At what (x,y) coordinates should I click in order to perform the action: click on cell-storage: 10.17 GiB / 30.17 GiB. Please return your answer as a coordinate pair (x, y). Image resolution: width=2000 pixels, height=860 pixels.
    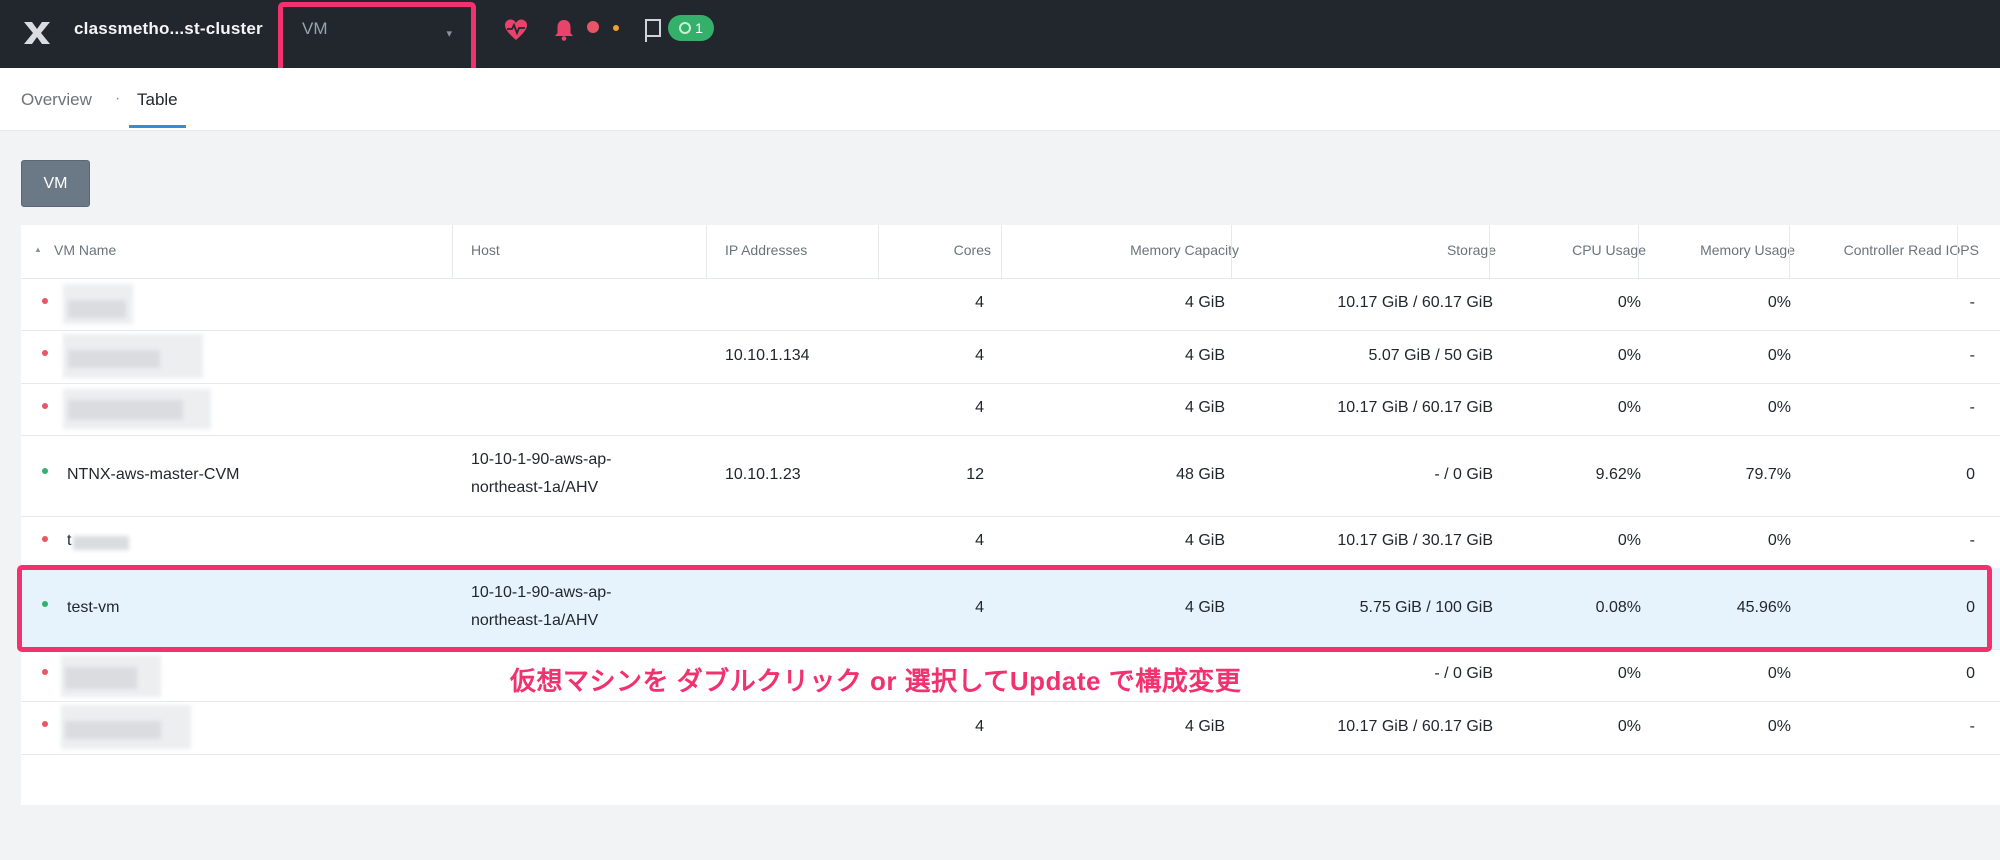
    Looking at the image, I should click on (1415, 540).